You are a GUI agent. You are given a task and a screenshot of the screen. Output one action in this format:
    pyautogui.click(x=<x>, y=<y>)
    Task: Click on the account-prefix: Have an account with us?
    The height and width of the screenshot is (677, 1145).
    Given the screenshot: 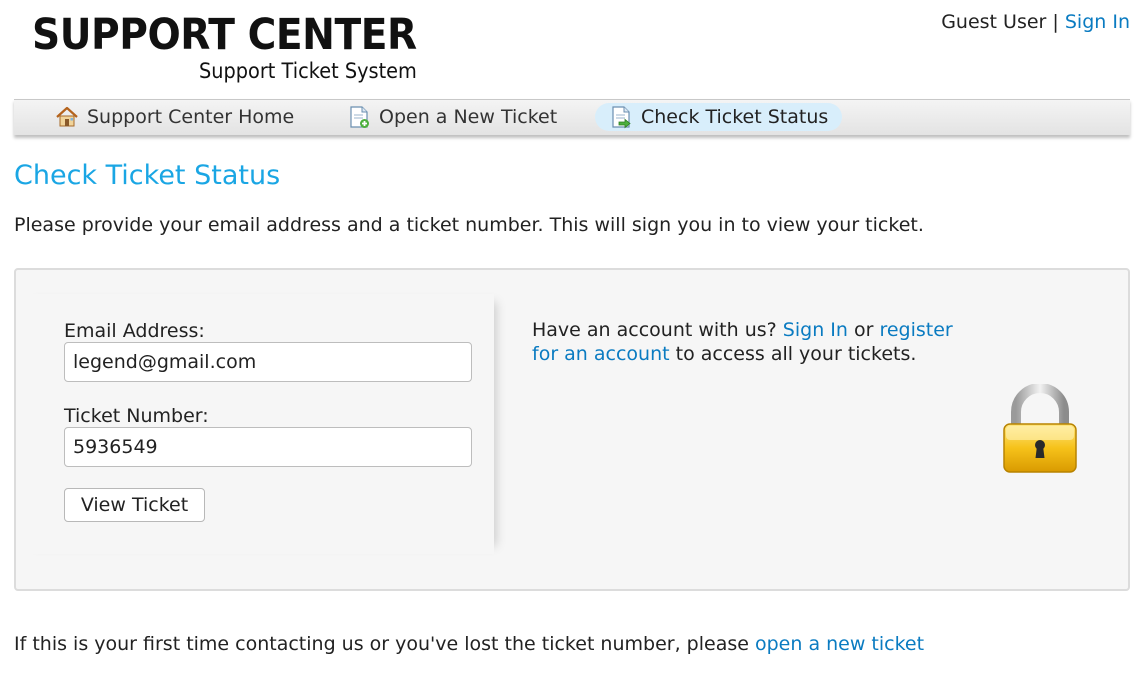 What is the action you would take?
    pyautogui.click(x=654, y=330)
    